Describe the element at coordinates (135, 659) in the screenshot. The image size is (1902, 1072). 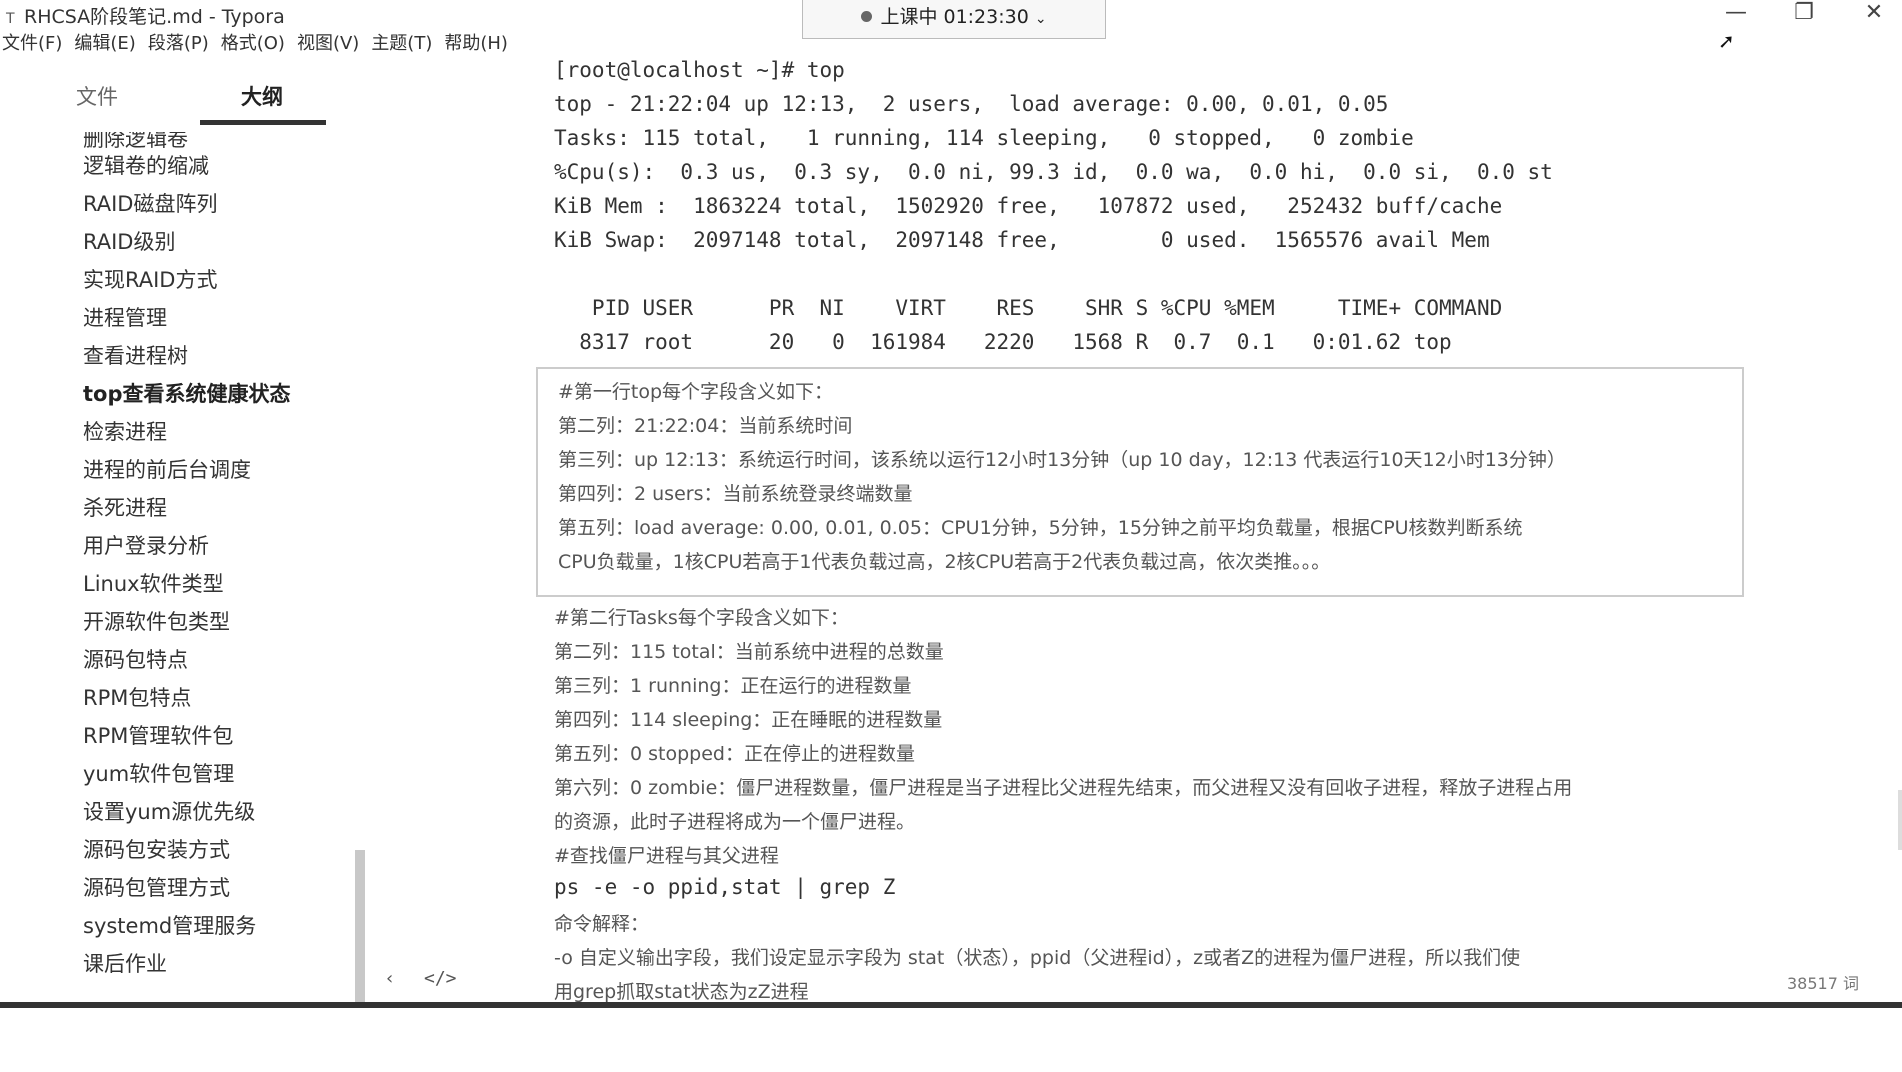
I see `outline-item: 源码包特点` at that location.